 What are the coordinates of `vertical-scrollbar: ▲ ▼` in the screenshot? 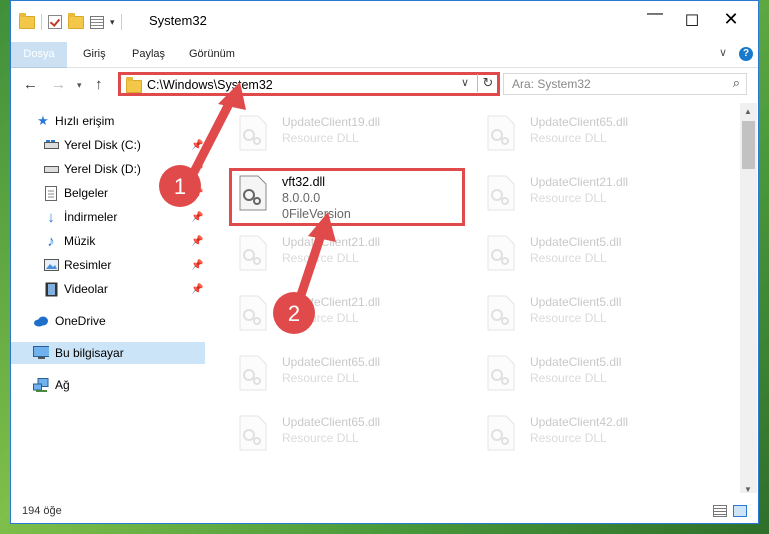 It's located at (748, 298).